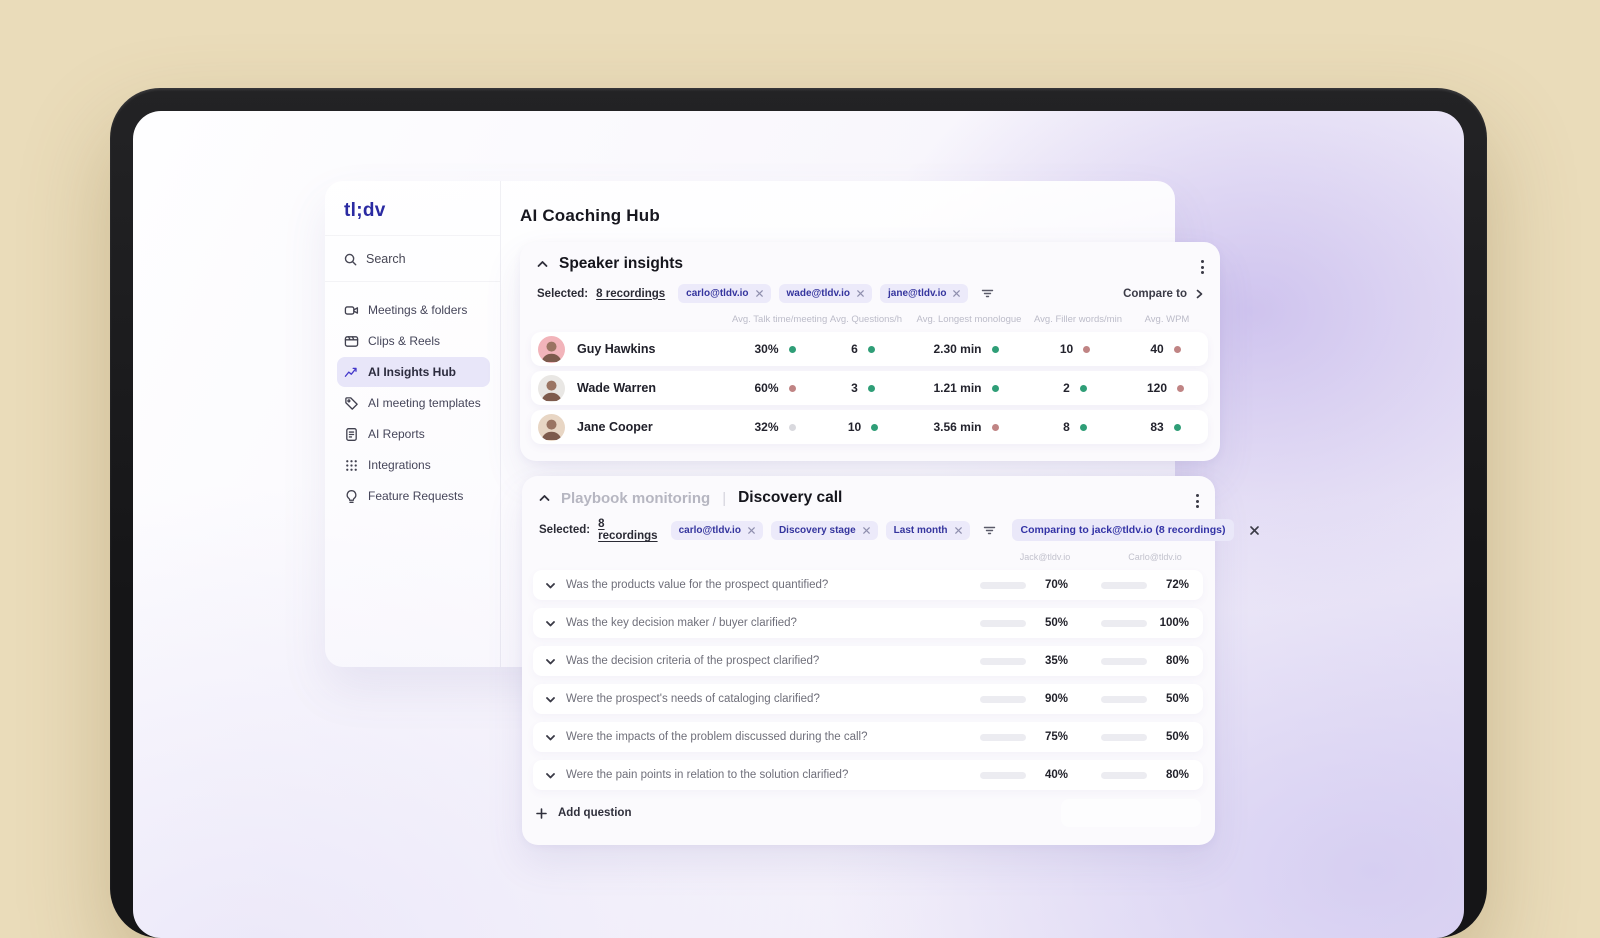 The image size is (1600, 938). Describe the element at coordinates (824, 530) in the screenshot. I see `filter-chip: Discovery stage` at that location.